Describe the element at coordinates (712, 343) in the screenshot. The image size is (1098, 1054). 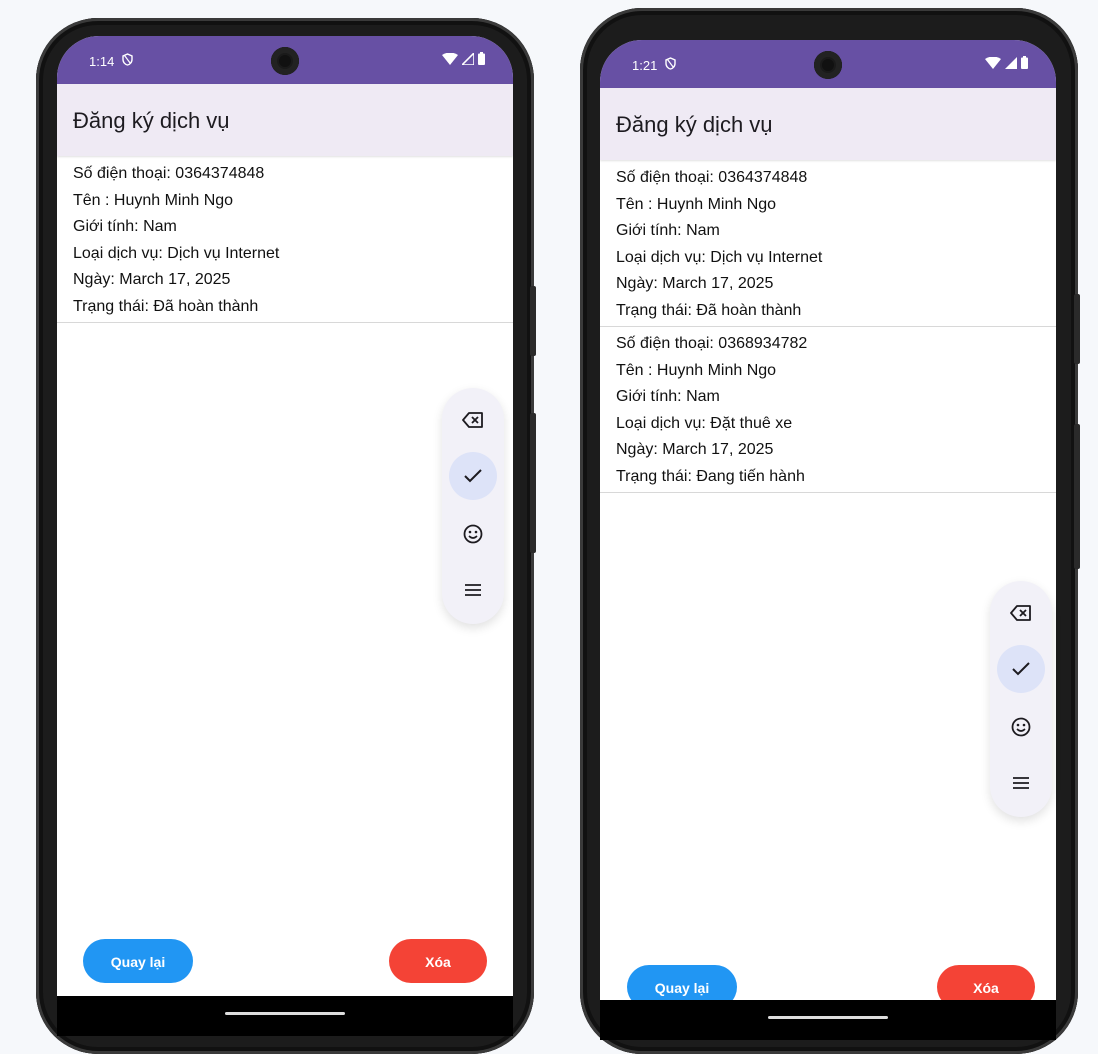
I see `phone-number-text: Số điện thoại: 0368934782` at that location.